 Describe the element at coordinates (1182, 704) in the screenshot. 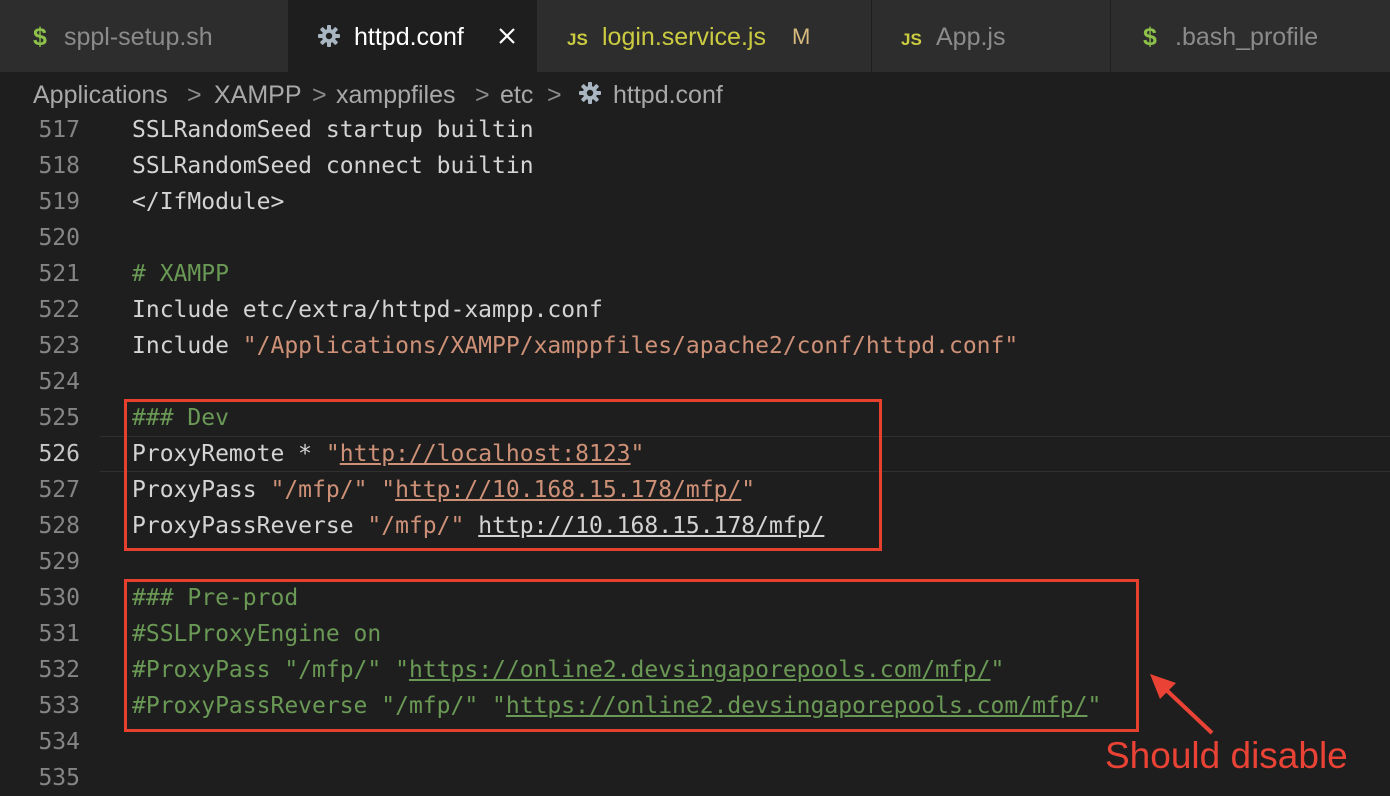

I see `annotation-arrow` at that location.